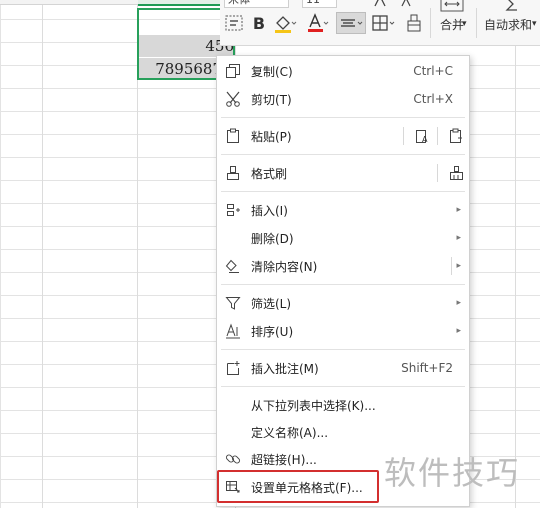 This screenshot has width=540, height=508. Describe the element at coordinates (271, 136) in the screenshot. I see `menu-item-label: 粘贴(P)` at that location.